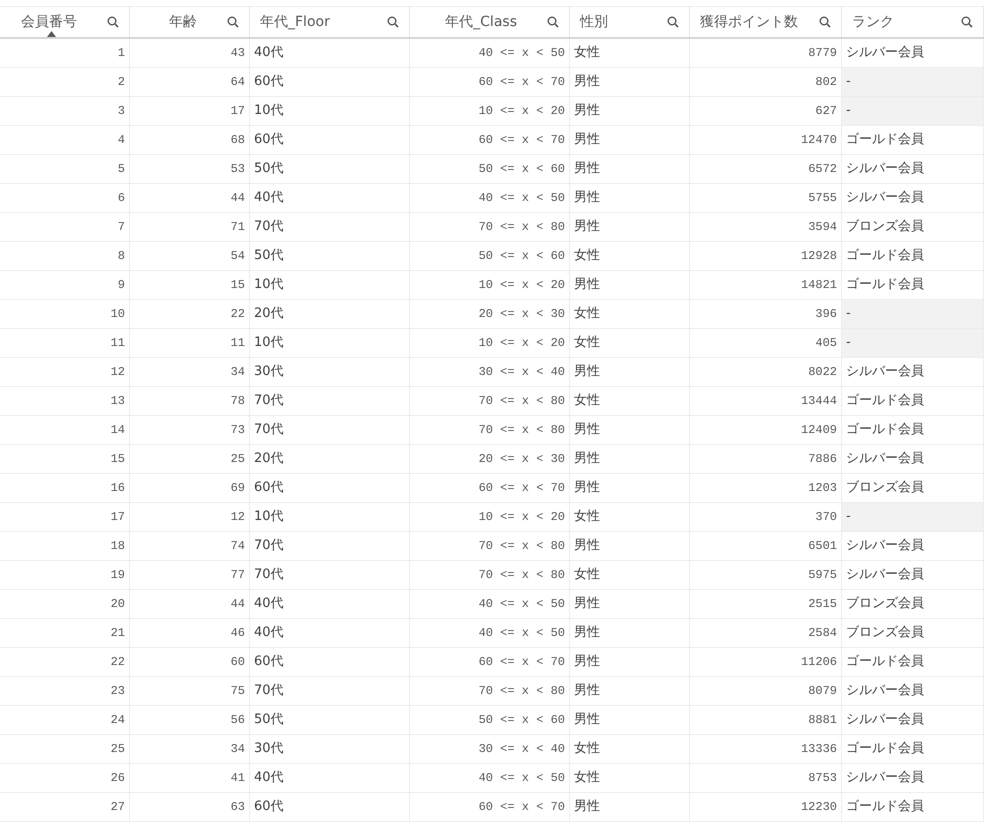 The width and height of the screenshot is (990, 822). Describe the element at coordinates (330, 517) in the screenshot. I see `table-cell: 10代` at that location.